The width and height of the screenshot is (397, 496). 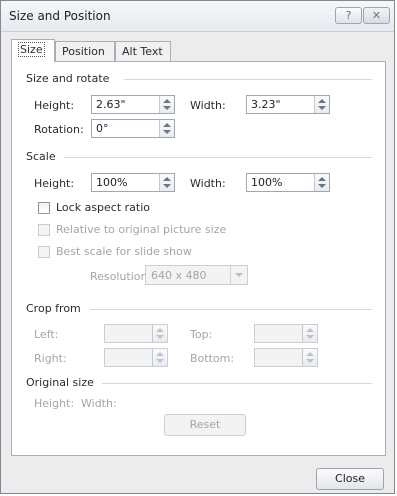 What do you see at coordinates (143, 51) in the screenshot?
I see `tab-alt-text: Alt Text` at bounding box center [143, 51].